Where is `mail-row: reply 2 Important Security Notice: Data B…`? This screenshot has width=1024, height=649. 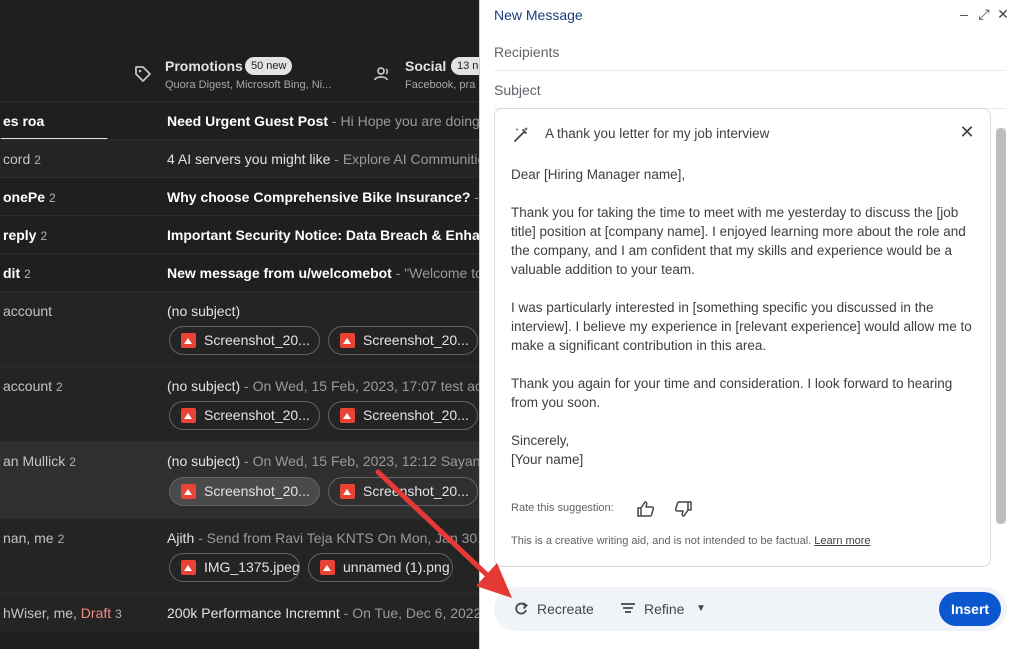
mail-row: reply 2 Important Security Notice: Data B… is located at coordinates (240, 234).